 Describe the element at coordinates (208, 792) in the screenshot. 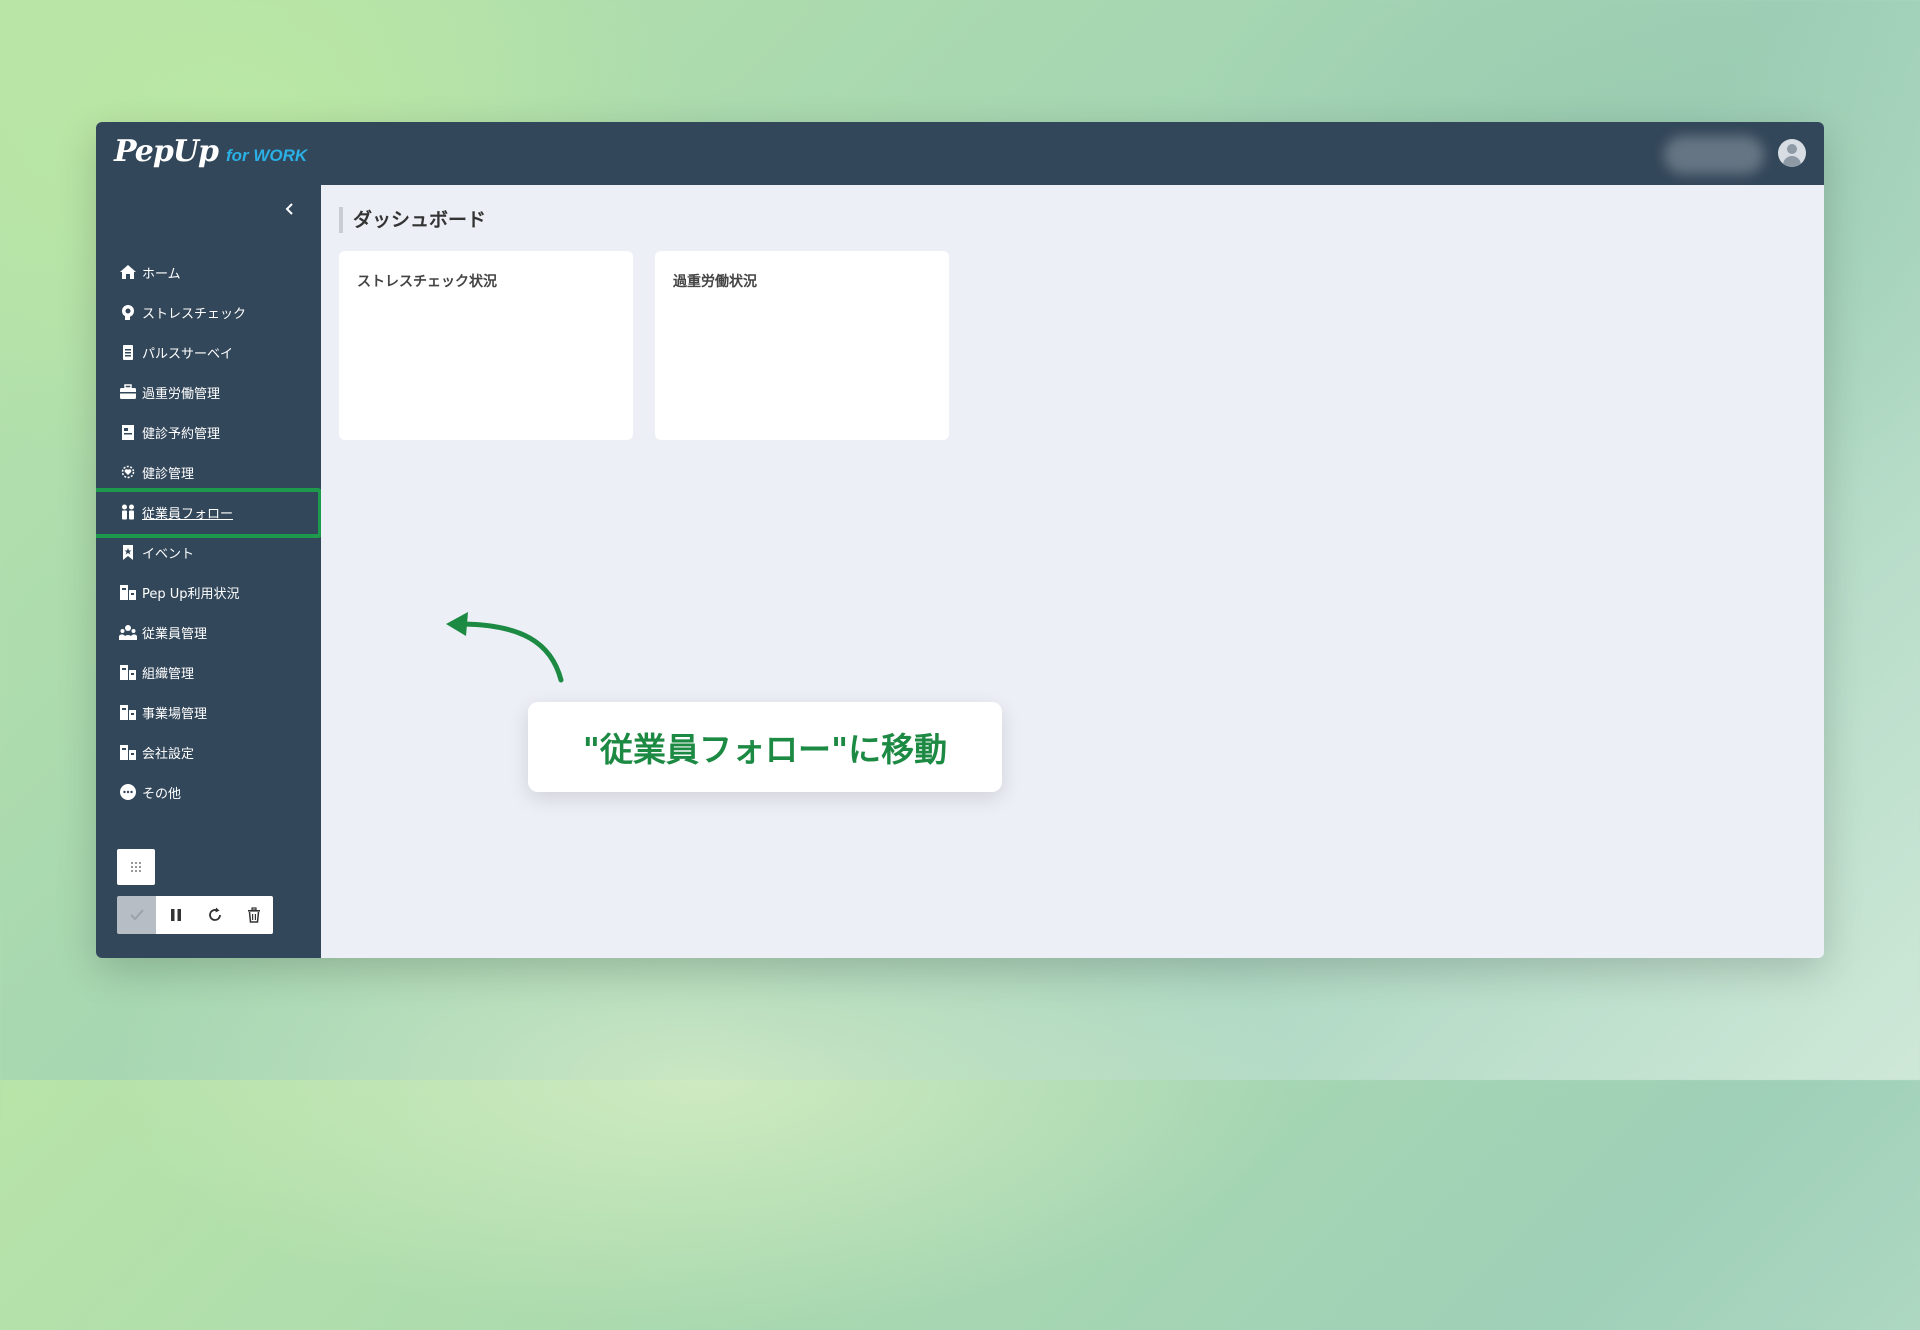

I see `sidebar-item-other: その他` at that location.